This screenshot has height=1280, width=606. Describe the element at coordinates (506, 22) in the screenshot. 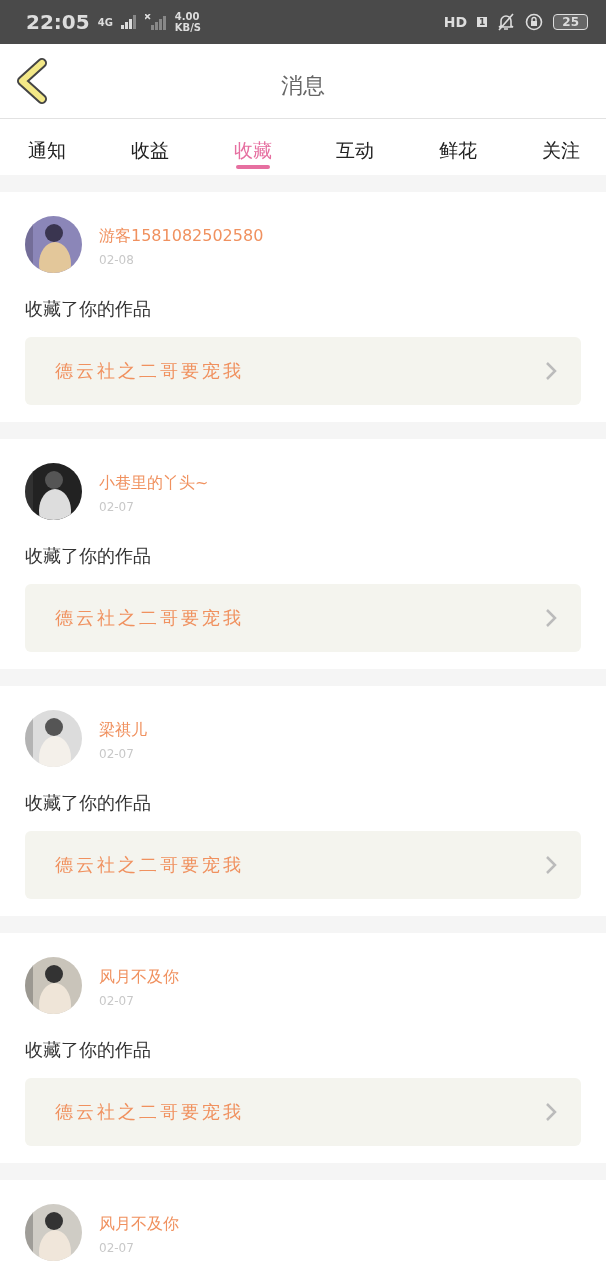

I see `bell-muted-icon` at that location.